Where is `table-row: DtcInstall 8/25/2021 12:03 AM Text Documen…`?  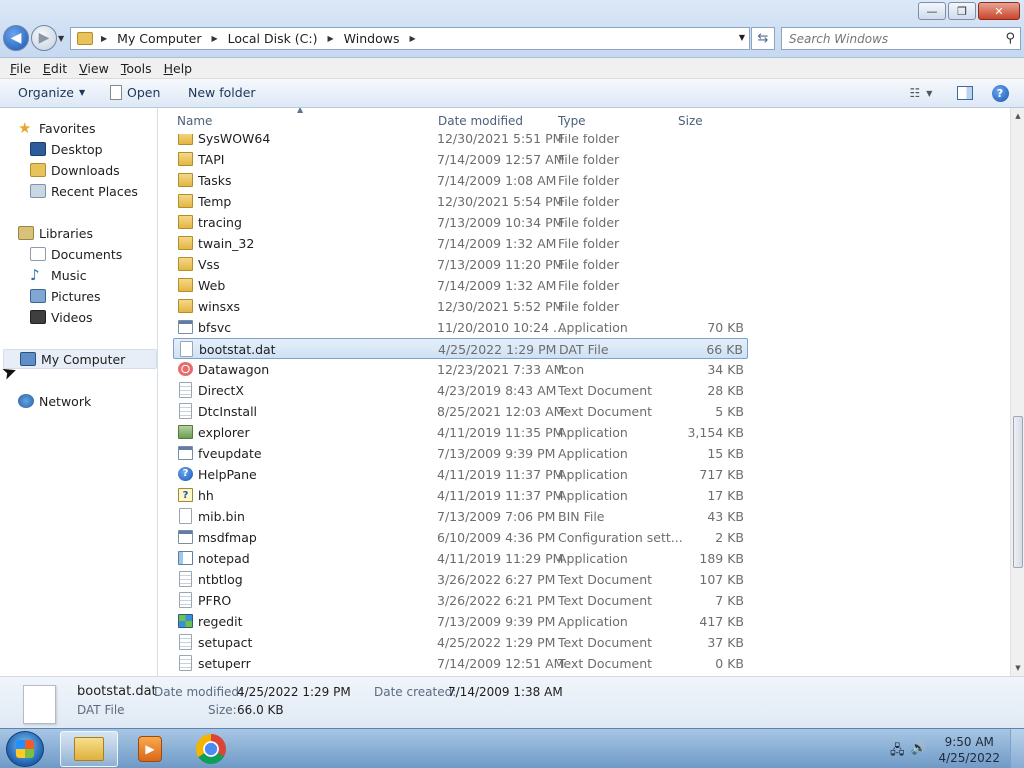 table-row: DtcInstall 8/25/2021 12:03 AM Text Documen… is located at coordinates (460, 411).